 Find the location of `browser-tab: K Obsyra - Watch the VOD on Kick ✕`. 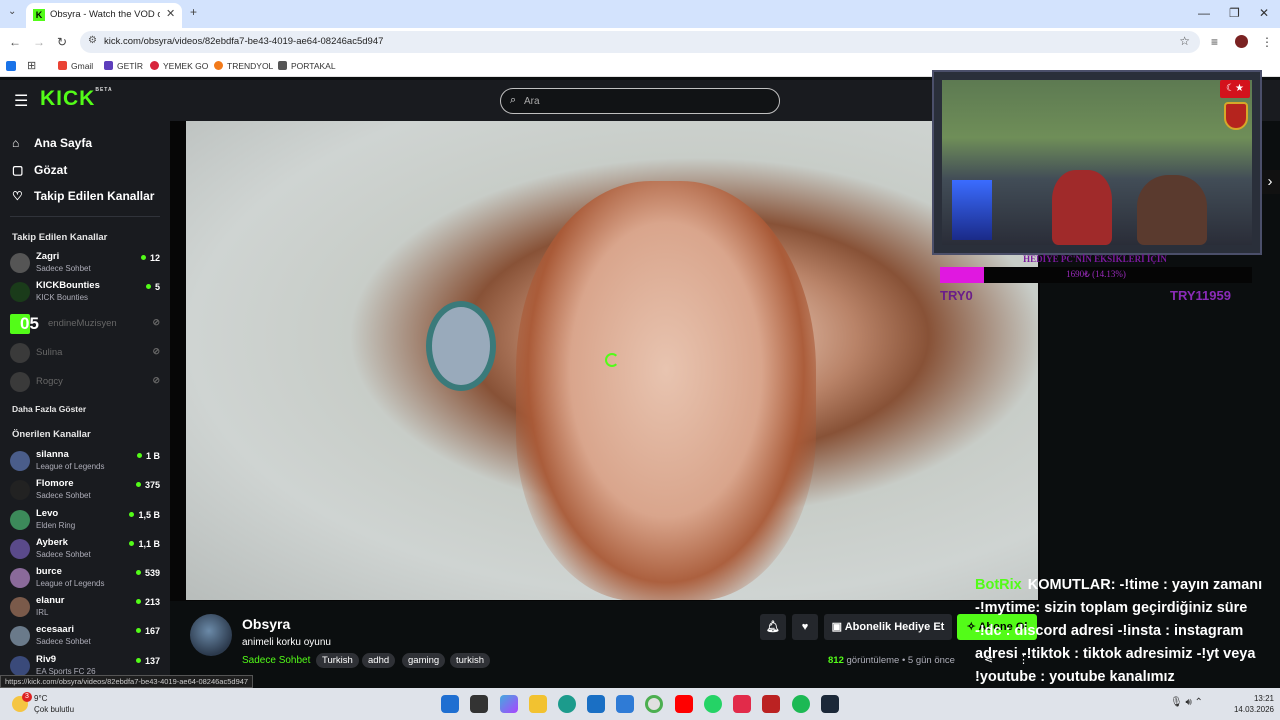

browser-tab: K Obsyra - Watch the VOD on Kick ✕ is located at coordinates (104, 15).